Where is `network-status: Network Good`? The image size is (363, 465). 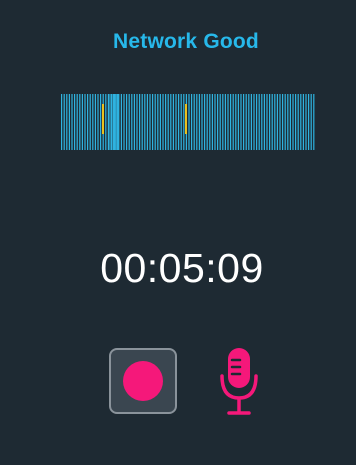
network-status: Network Good is located at coordinates (186, 41).